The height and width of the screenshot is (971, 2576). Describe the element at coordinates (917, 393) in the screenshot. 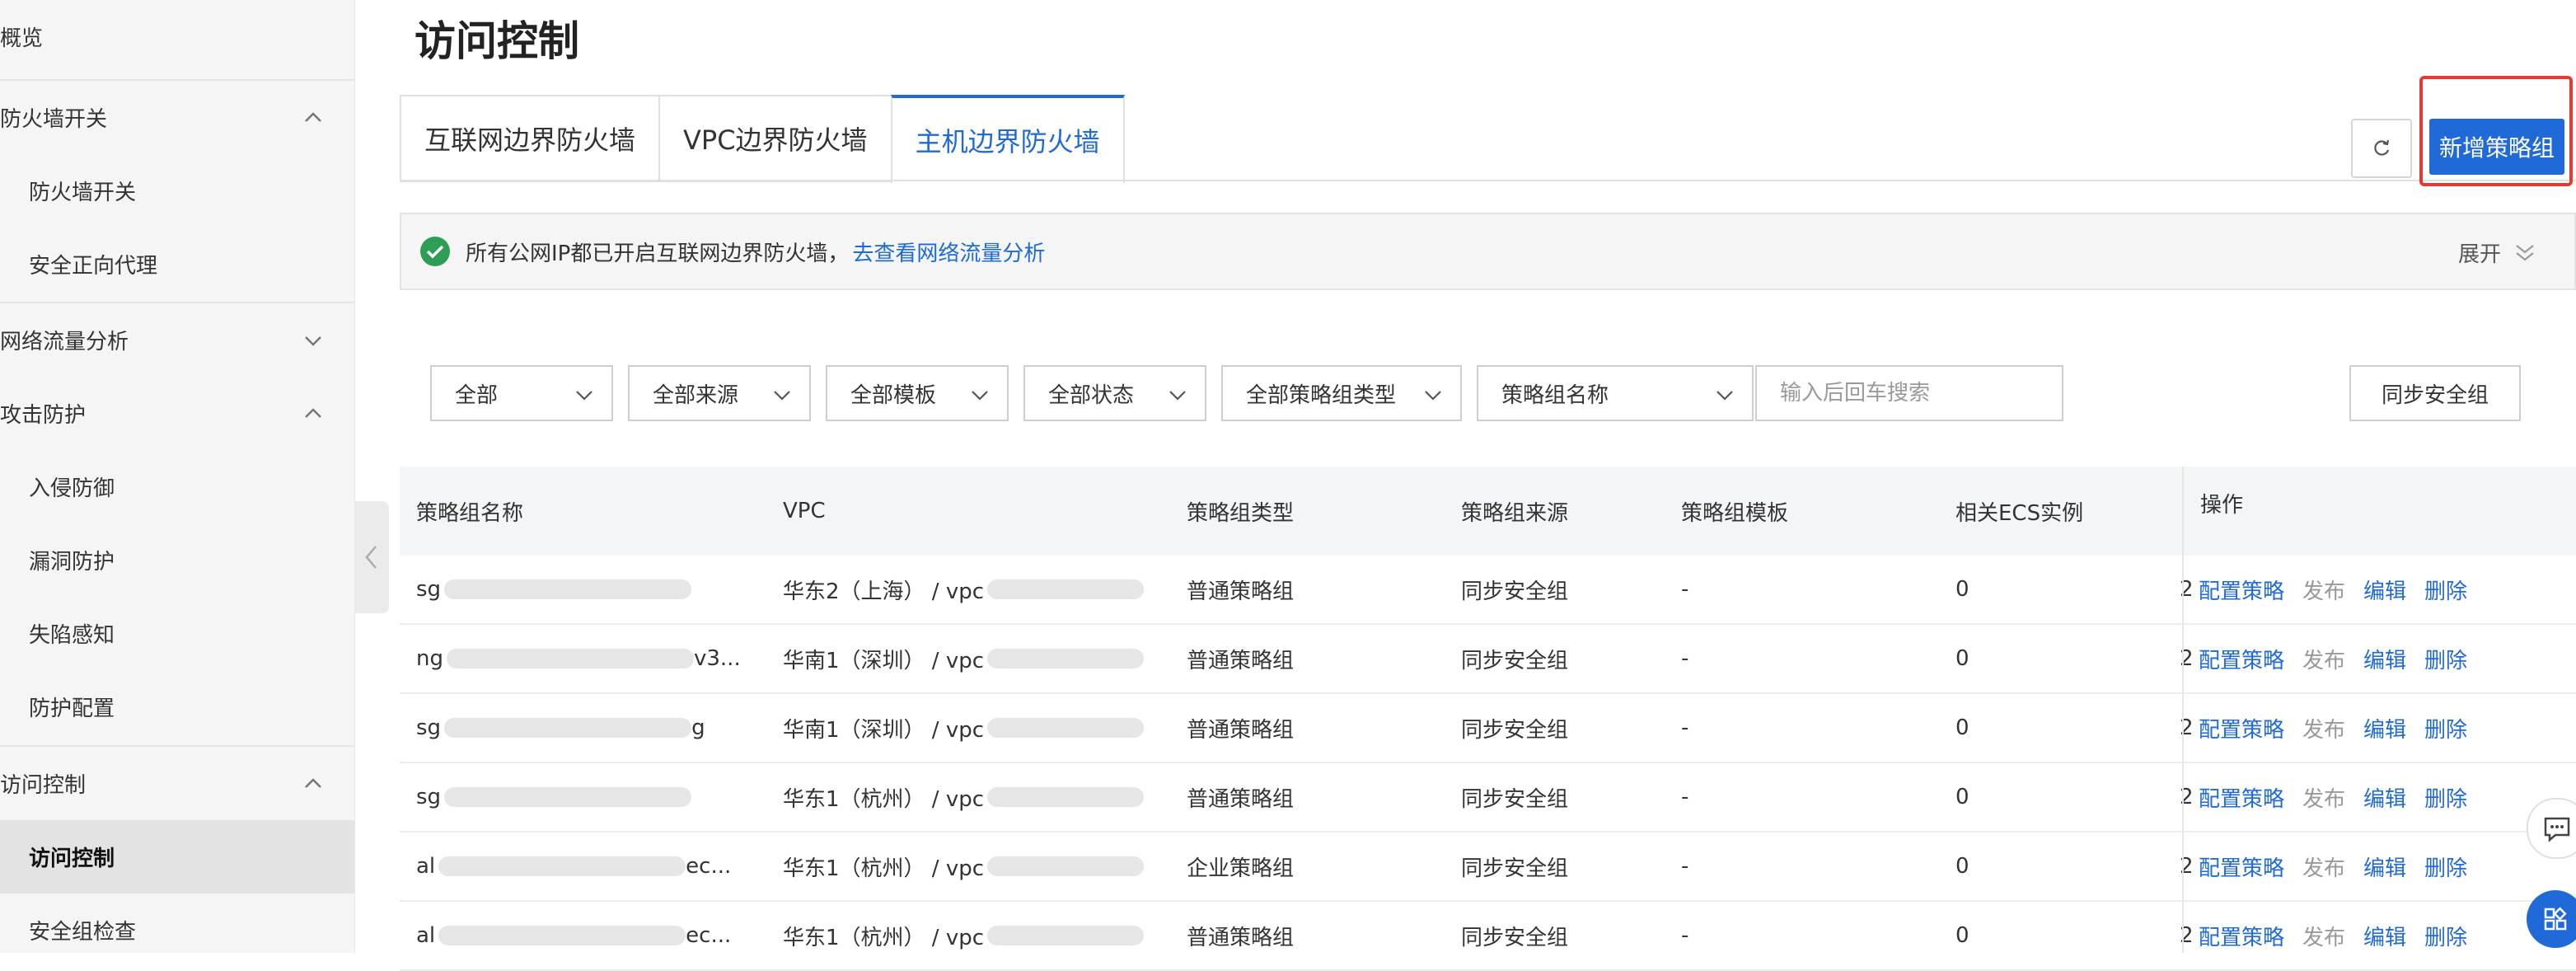

I see `filter-template: 全部模板` at that location.